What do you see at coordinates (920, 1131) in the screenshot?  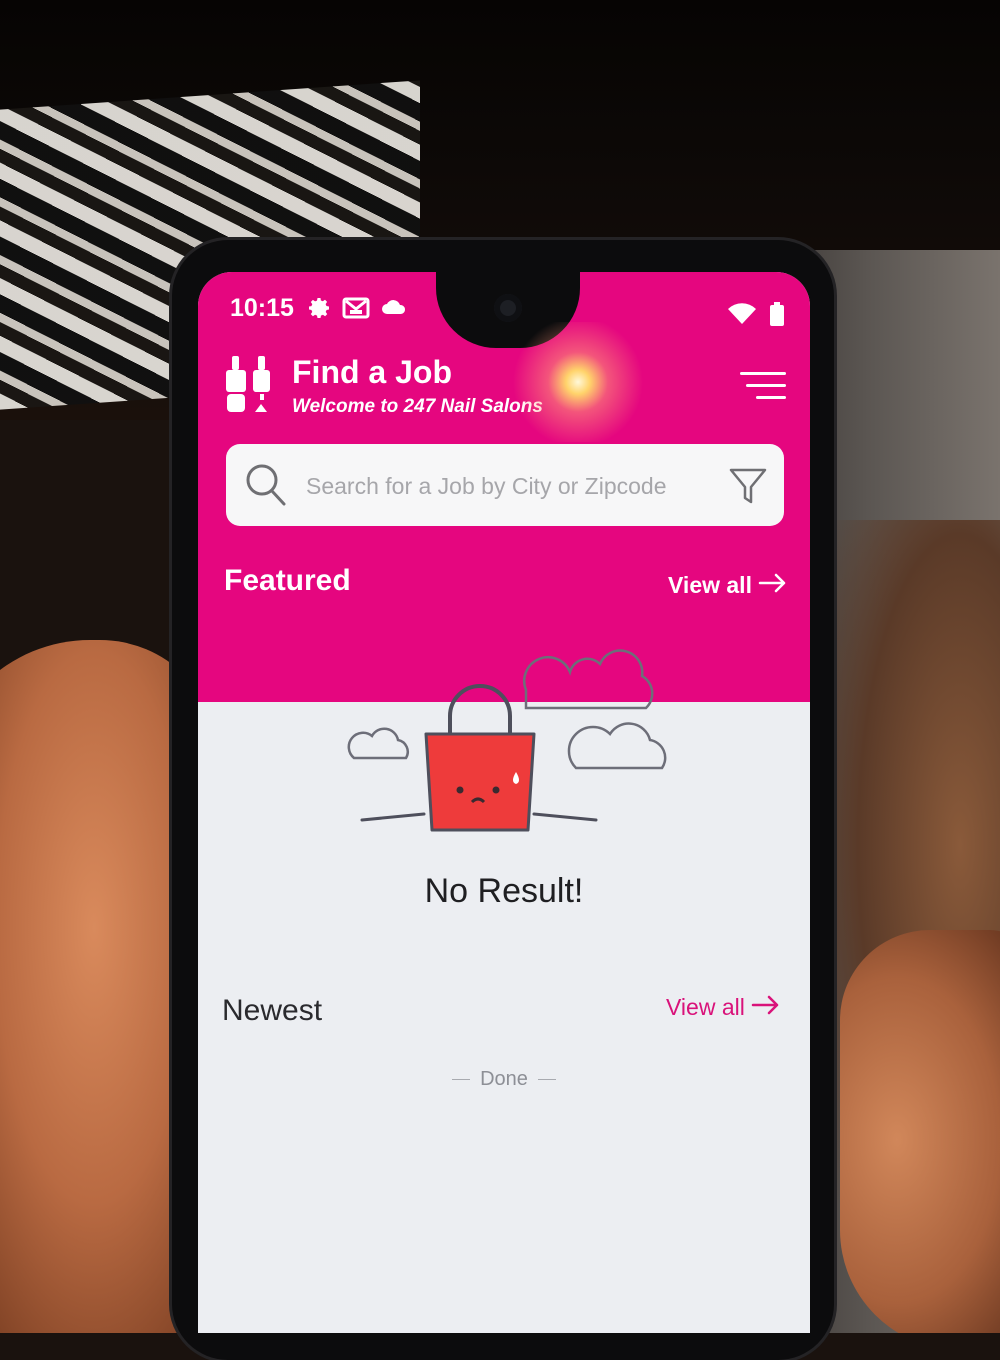 I see `holding-fingers` at bounding box center [920, 1131].